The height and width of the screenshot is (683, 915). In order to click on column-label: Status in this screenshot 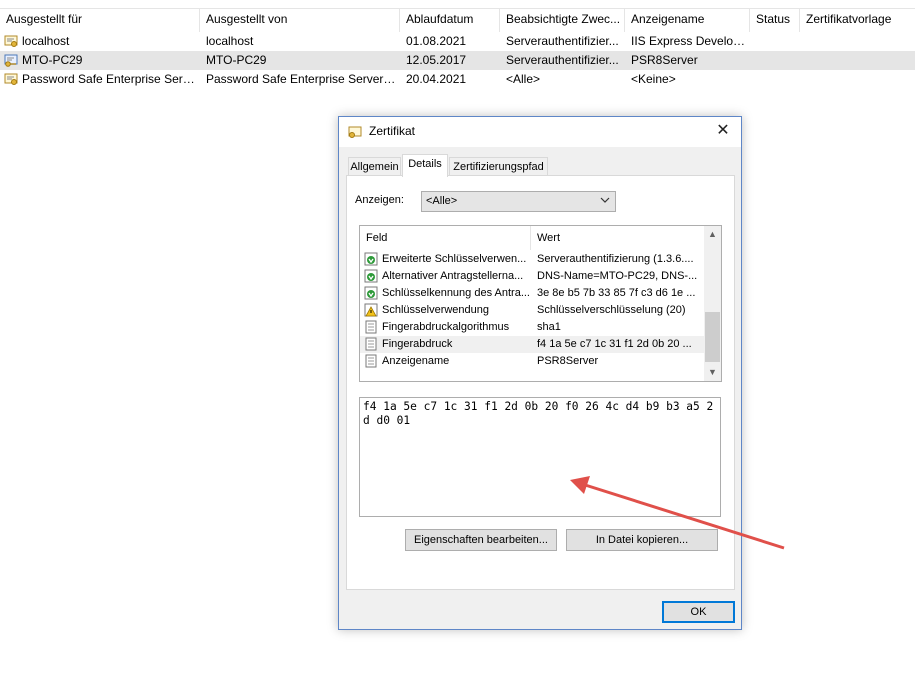, I will do `click(773, 19)`.